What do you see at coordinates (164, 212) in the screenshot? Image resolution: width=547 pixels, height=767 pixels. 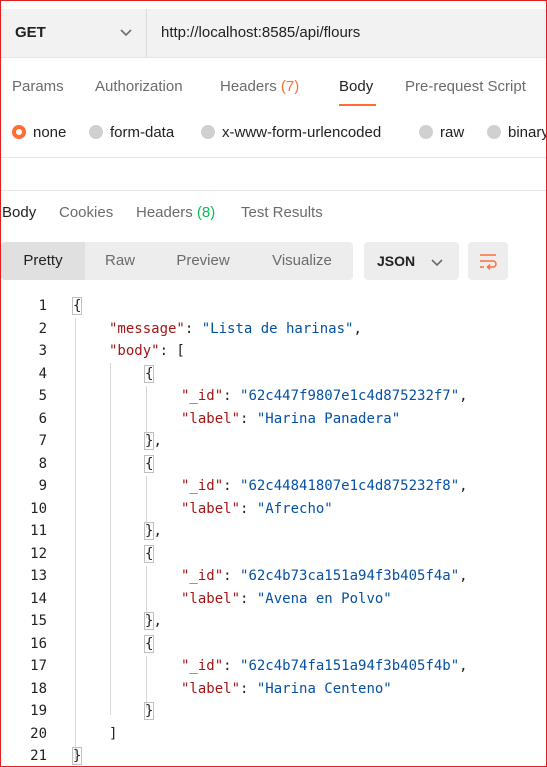 I see `response-tab-headers-label: Headers` at bounding box center [164, 212].